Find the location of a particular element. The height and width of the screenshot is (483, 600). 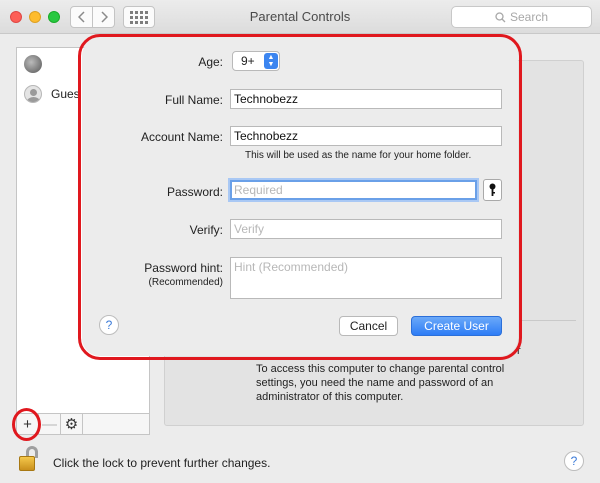

annotation-highlight-add is located at coordinates (26, 424).